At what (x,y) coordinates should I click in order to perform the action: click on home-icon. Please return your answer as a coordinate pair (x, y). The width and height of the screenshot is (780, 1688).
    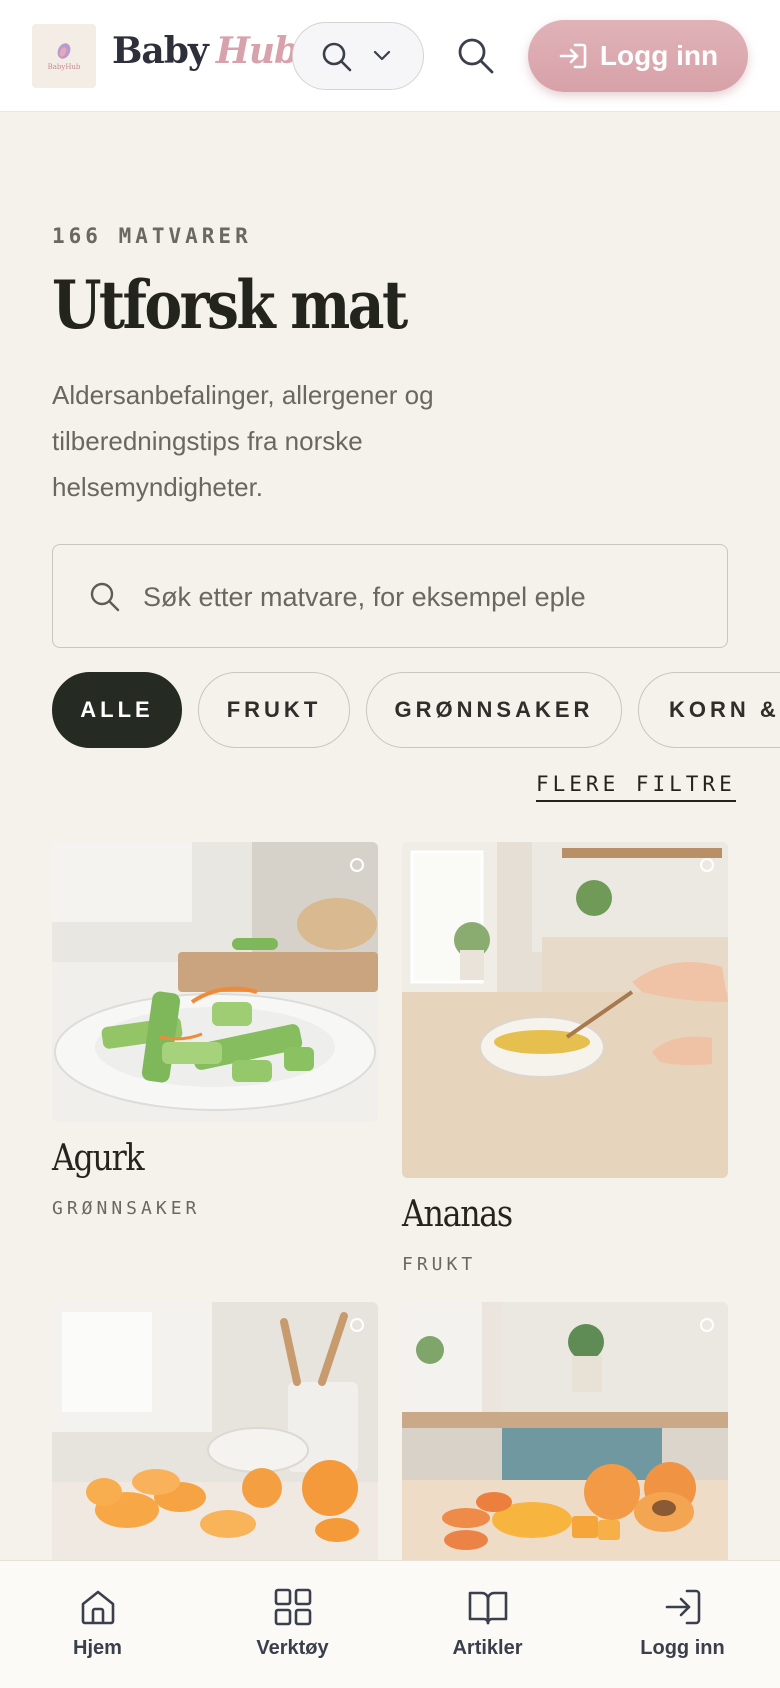
    Looking at the image, I should click on (97, 1607).